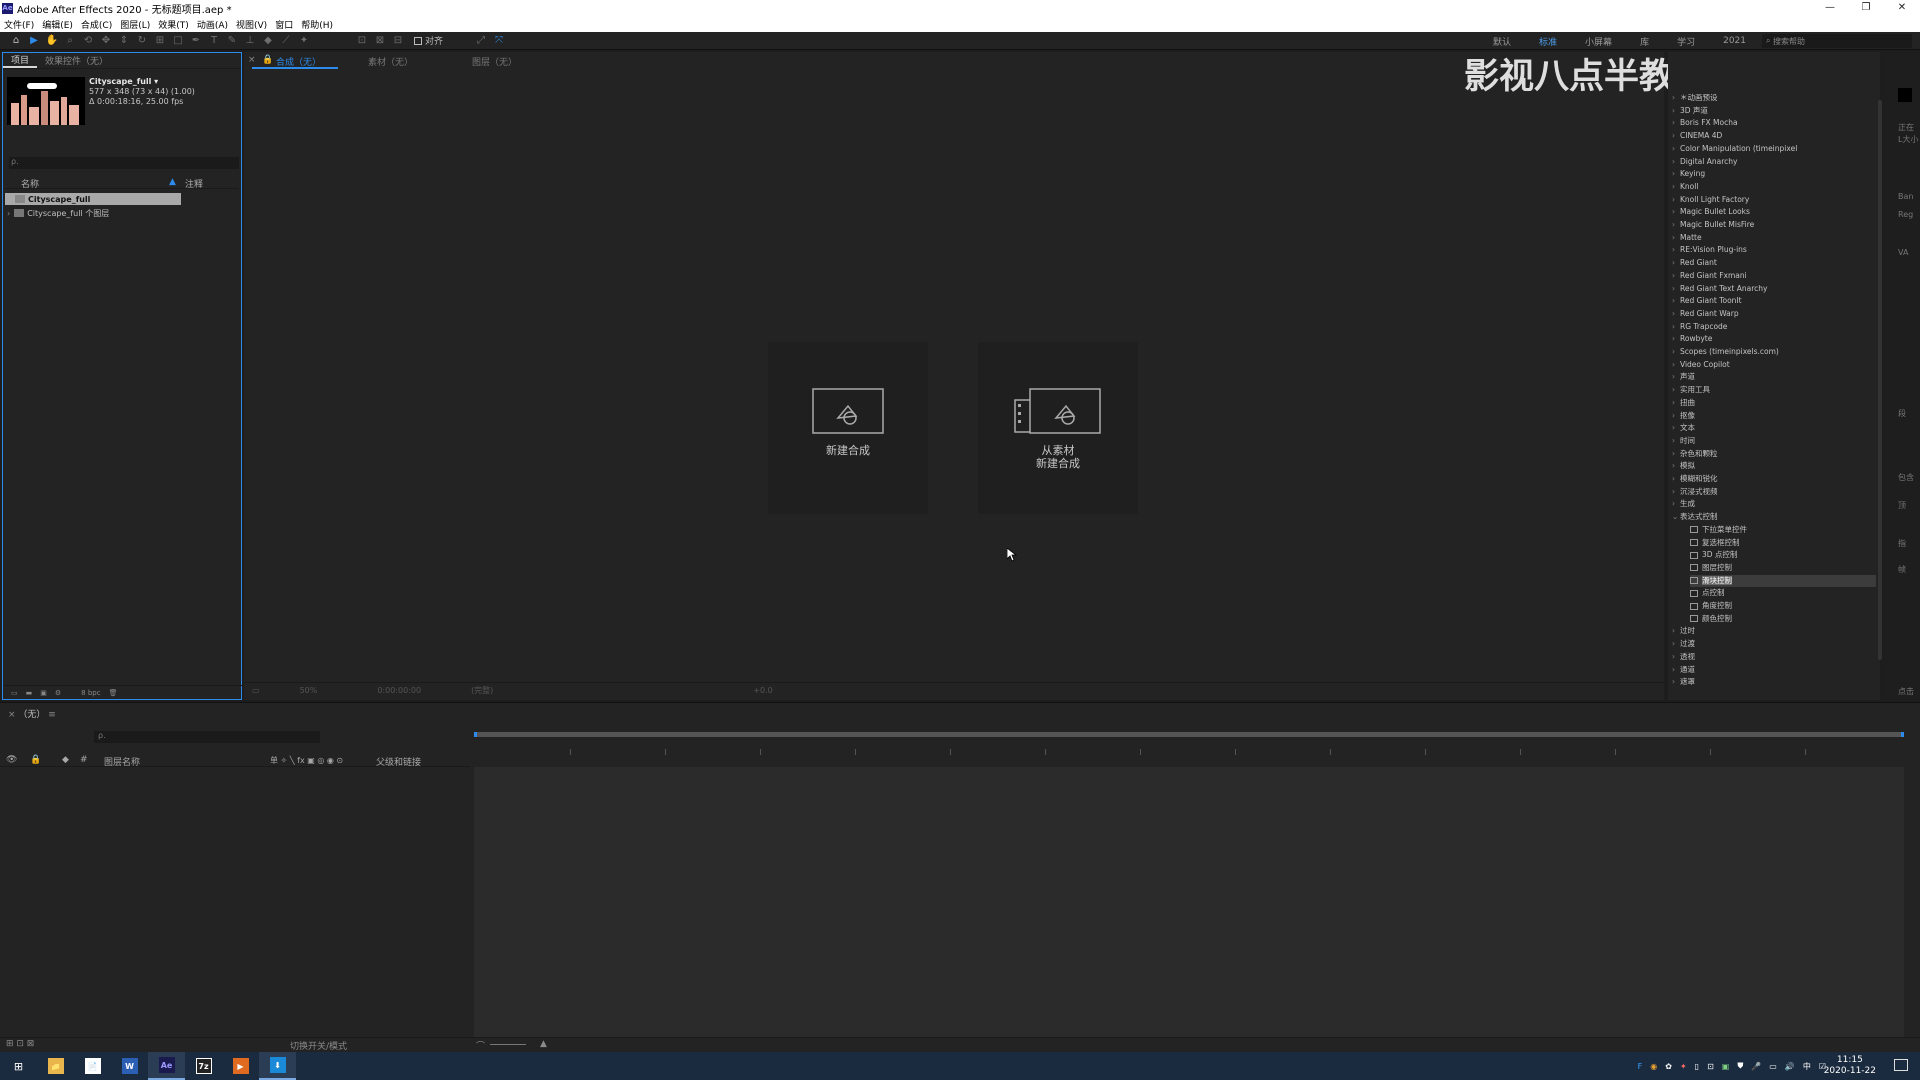  What do you see at coordinates (1707, 301) in the screenshot?
I see `effect-category: › Red Giant ToonIt` at bounding box center [1707, 301].